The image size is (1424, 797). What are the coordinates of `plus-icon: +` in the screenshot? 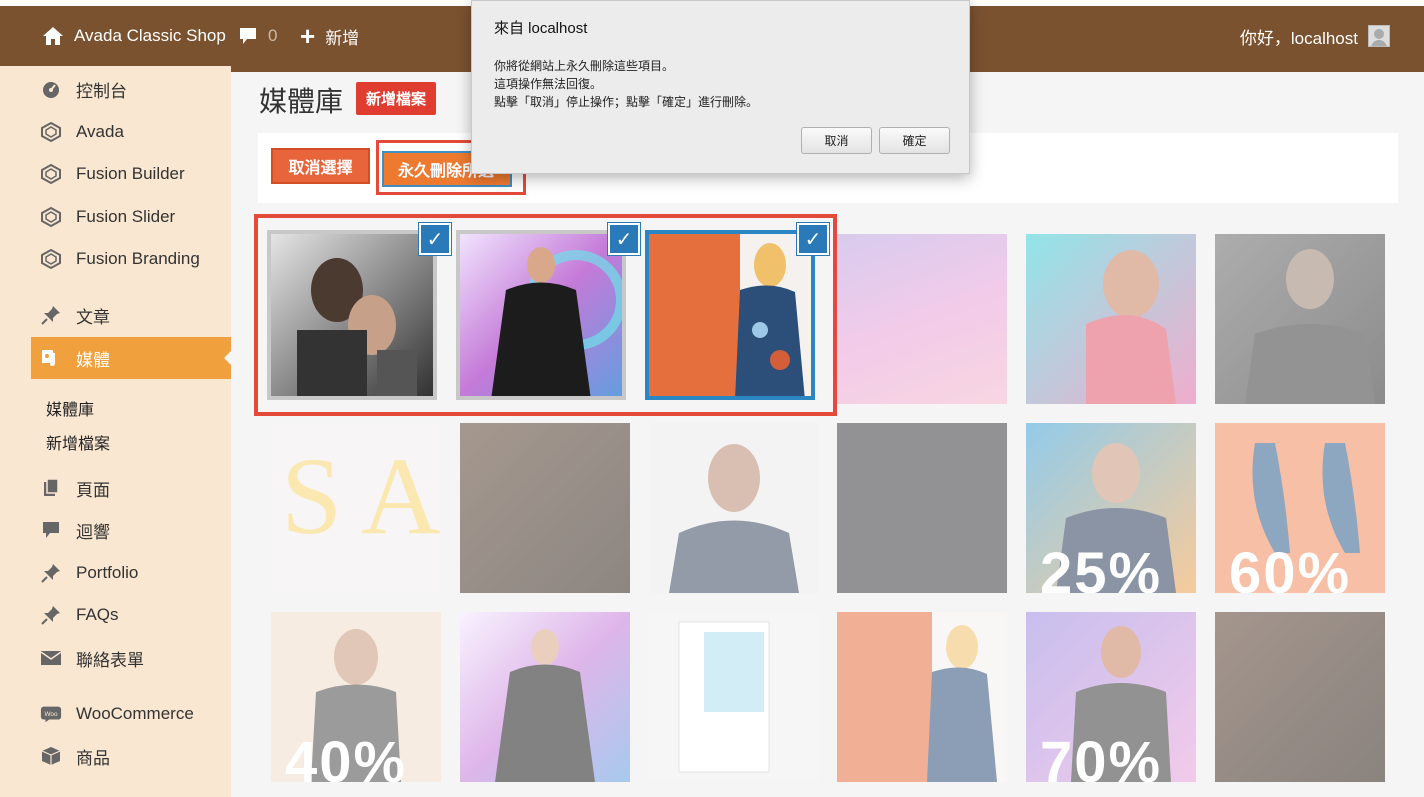 It's located at (308, 36).